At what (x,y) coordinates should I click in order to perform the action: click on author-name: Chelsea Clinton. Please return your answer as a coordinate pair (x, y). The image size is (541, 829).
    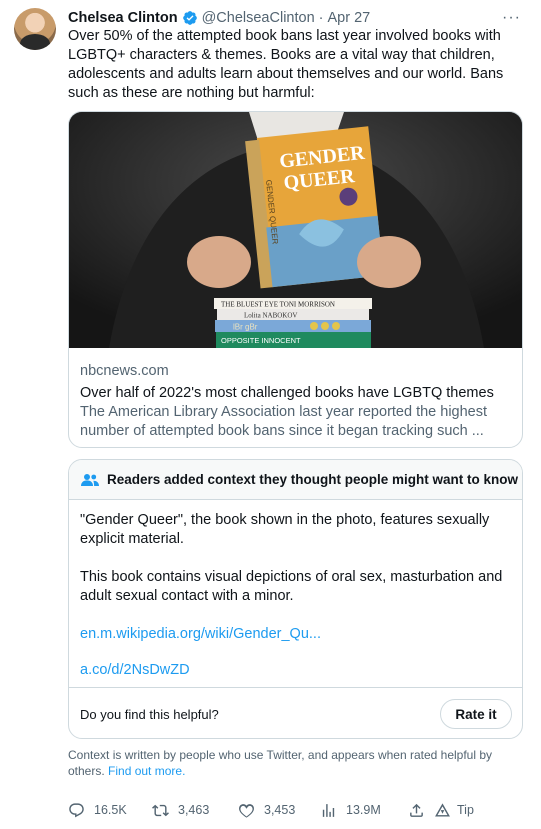
    Looking at the image, I should click on (123, 18).